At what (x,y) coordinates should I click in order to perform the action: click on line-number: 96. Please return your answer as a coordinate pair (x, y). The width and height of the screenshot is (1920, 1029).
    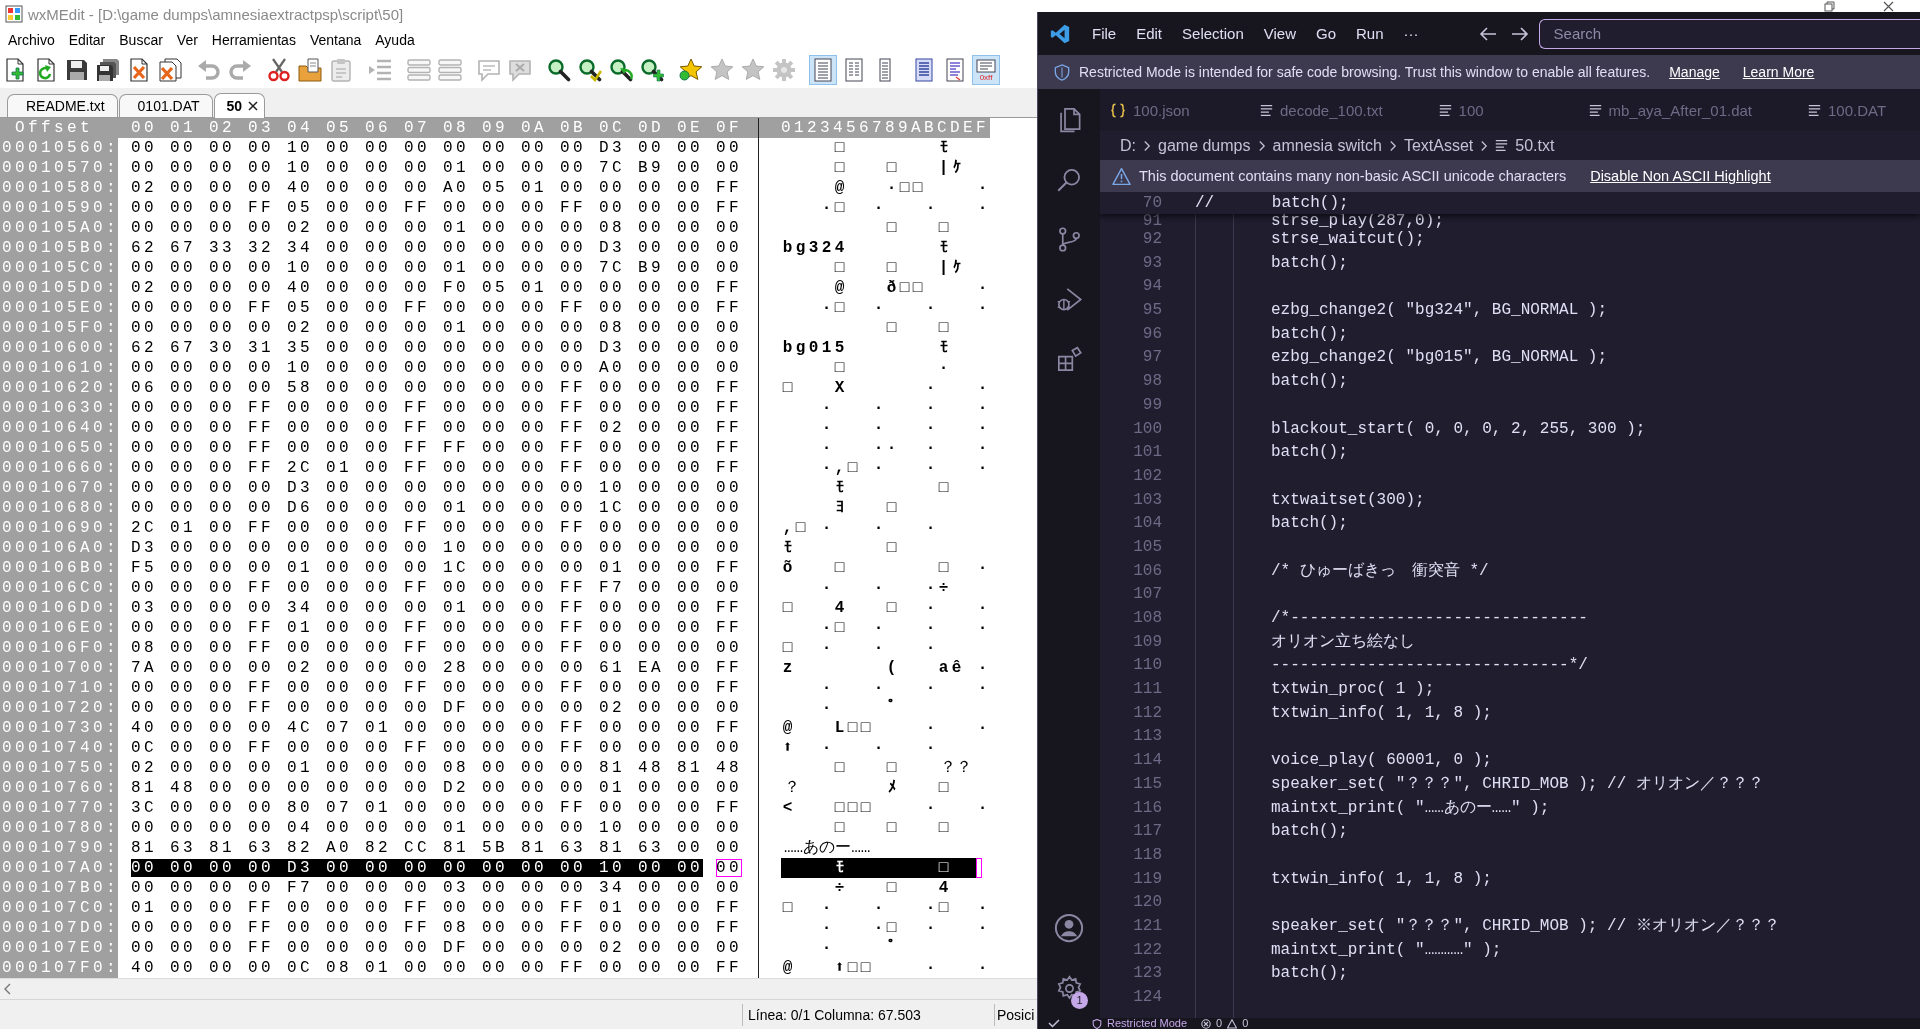
    Looking at the image, I should click on (1152, 333).